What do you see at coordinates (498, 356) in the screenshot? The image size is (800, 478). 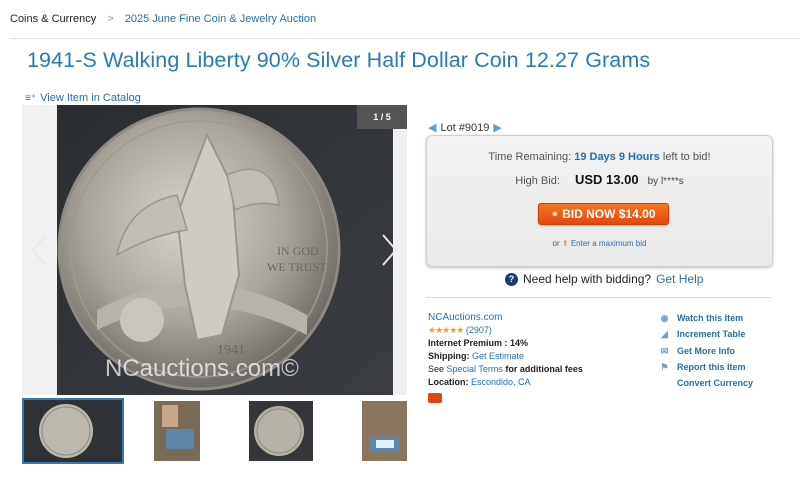 I see `shipping-estimate-link: Get Estimate` at bounding box center [498, 356].